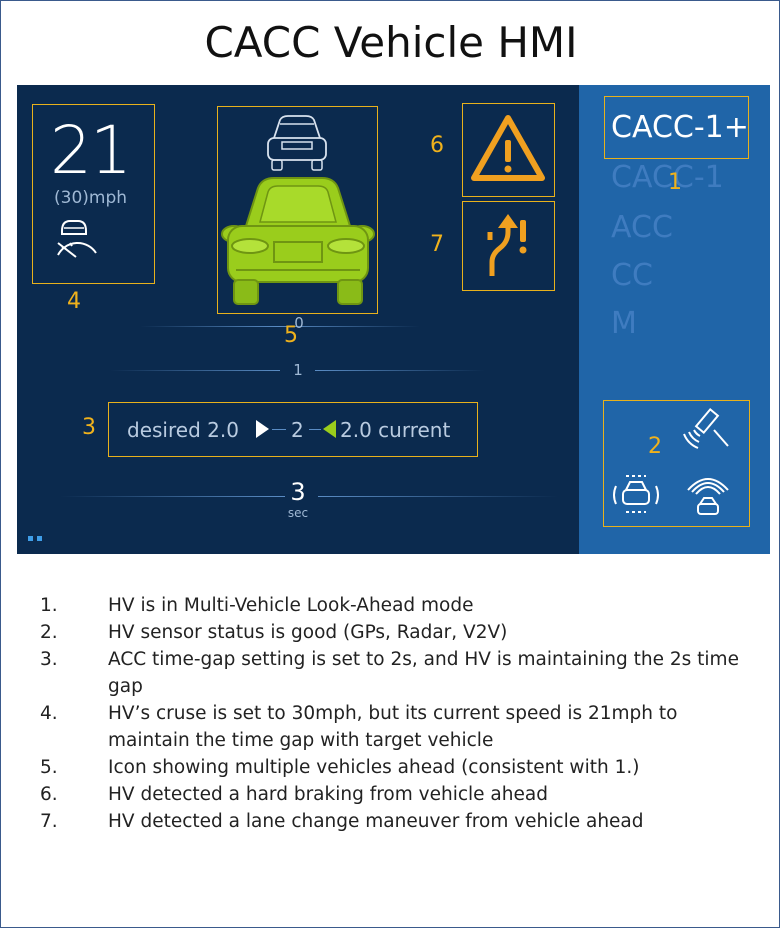  What do you see at coordinates (195, 370) in the screenshot?
I see `gap-tick-line-1a` at bounding box center [195, 370].